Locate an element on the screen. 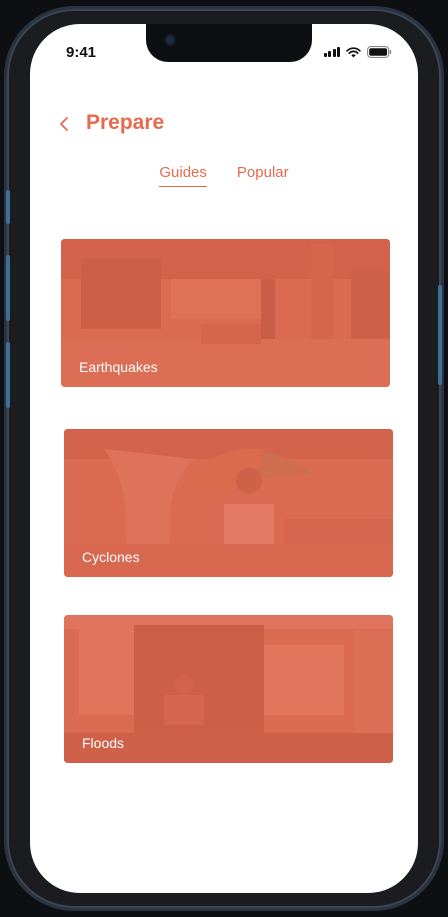  status-bar: 9:41 is located at coordinates (224, 54).